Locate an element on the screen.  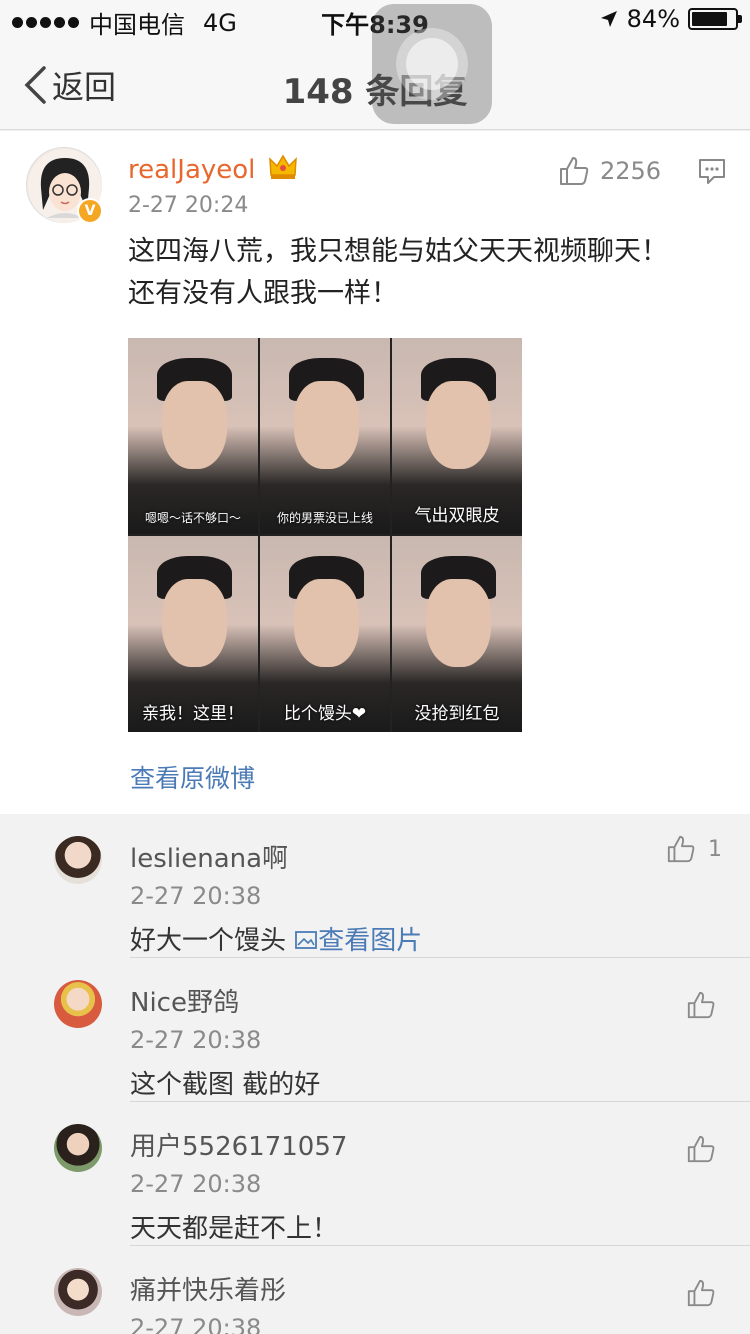
post-username: realJayeol is located at coordinates (191, 170).